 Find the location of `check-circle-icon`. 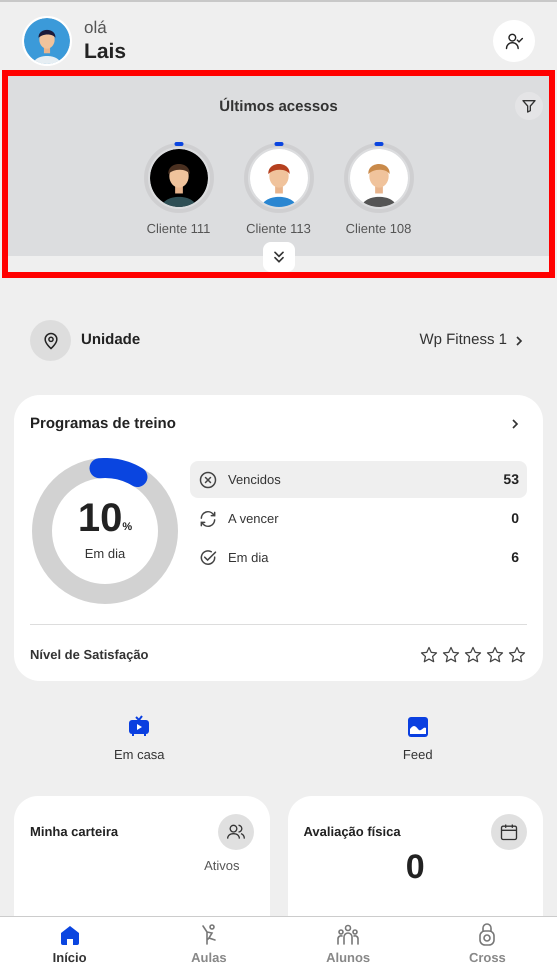

check-circle-icon is located at coordinates (208, 558).